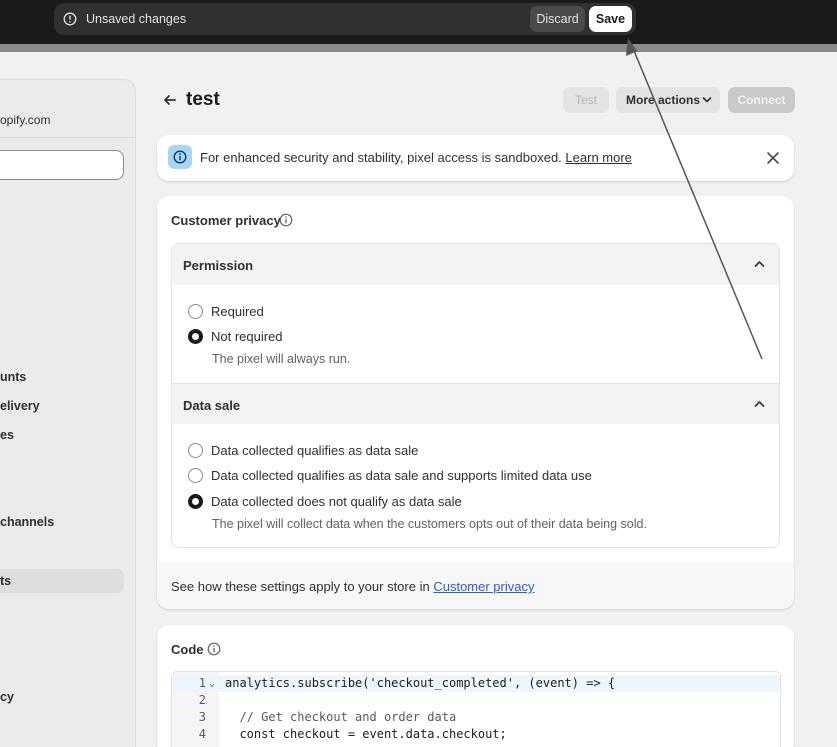 This screenshot has width=837, height=747. What do you see at coordinates (187, 649) in the screenshot?
I see `code-title: Code` at bounding box center [187, 649].